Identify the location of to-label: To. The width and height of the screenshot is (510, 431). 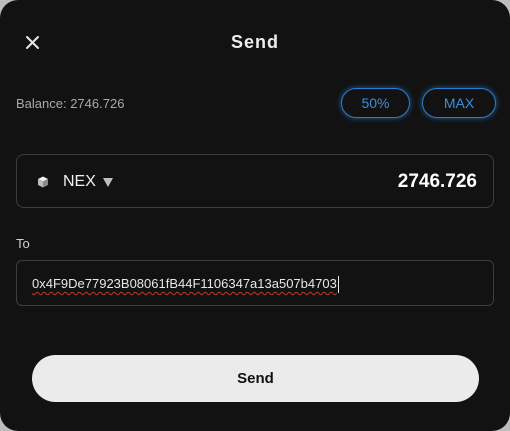
(23, 243).